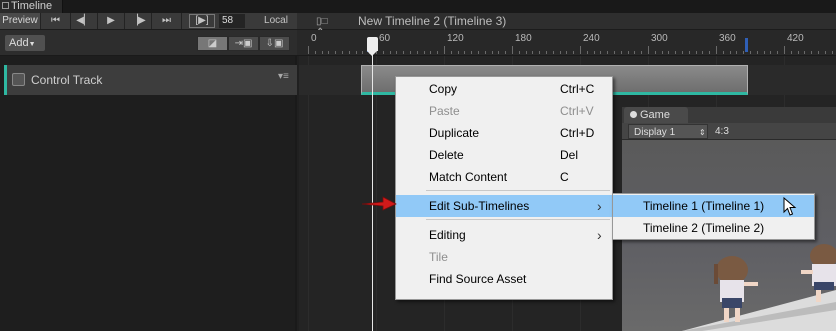  What do you see at coordinates (504, 206) in the screenshot?
I see `menu-item-edit-sub-timelines: Edit Sub-Timelines ›` at bounding box center [504, 206].